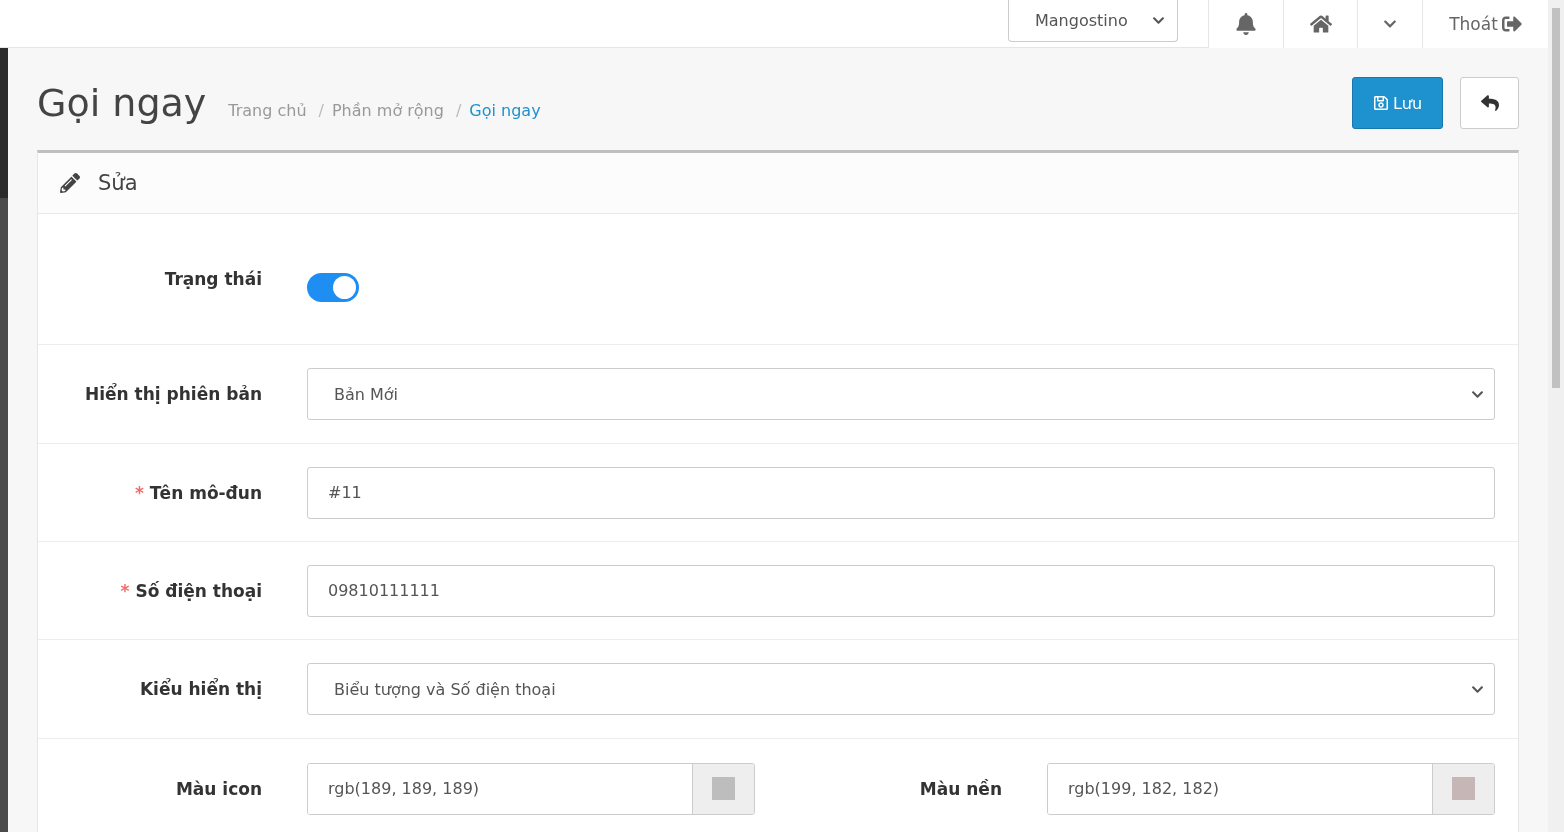  What do you see at coordinates (901, 492) in the screenshot?
I see `input-field: #11` at bounding box center [901, 492].